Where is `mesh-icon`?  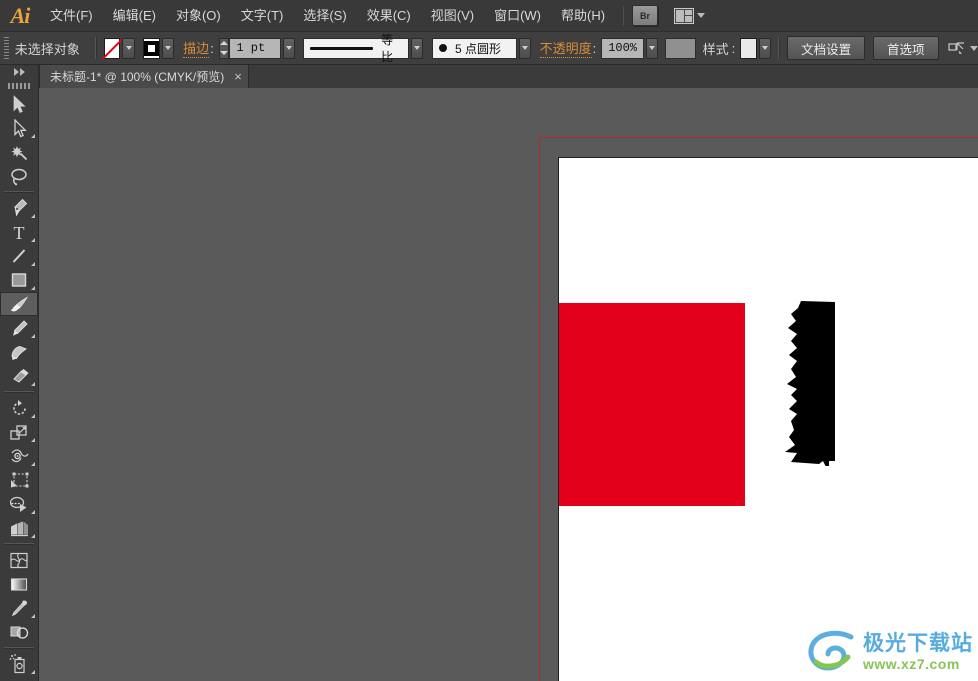 mesh-icon is located at coordinates (19, 560).